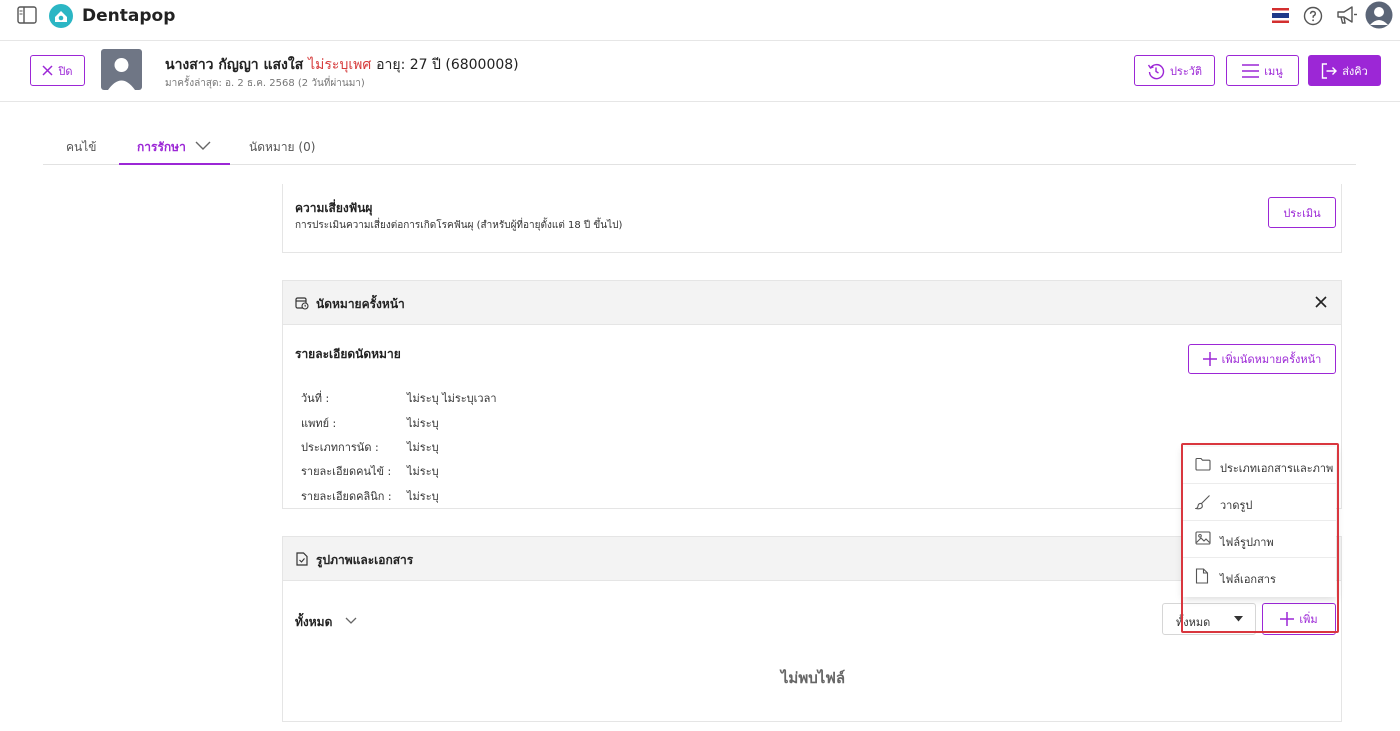 The height and width of the screenshot is (731, 1400). What do you see at coordinates (423, 471) in the screenshot?
I see `patient-detail-value: ไม่ระบุ` at bounding box center [423, 471].